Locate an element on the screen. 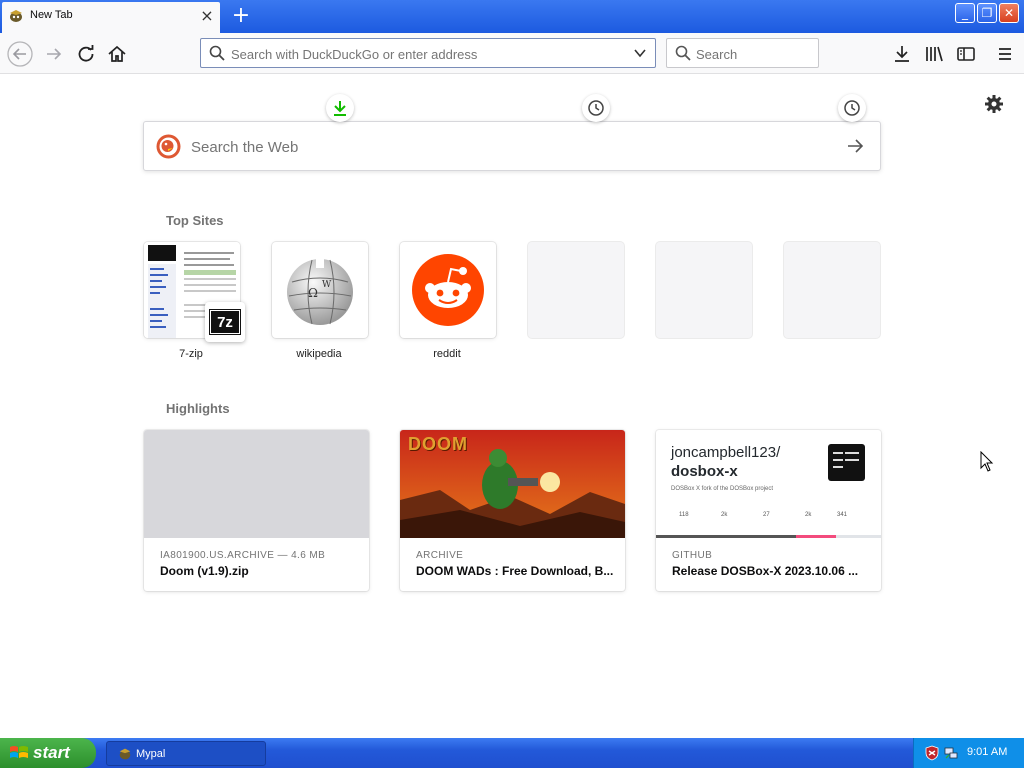 This screenshot has width=1024, height=768. wikipedia-globe-icon: Ω W is located at coordinates (320, 291).